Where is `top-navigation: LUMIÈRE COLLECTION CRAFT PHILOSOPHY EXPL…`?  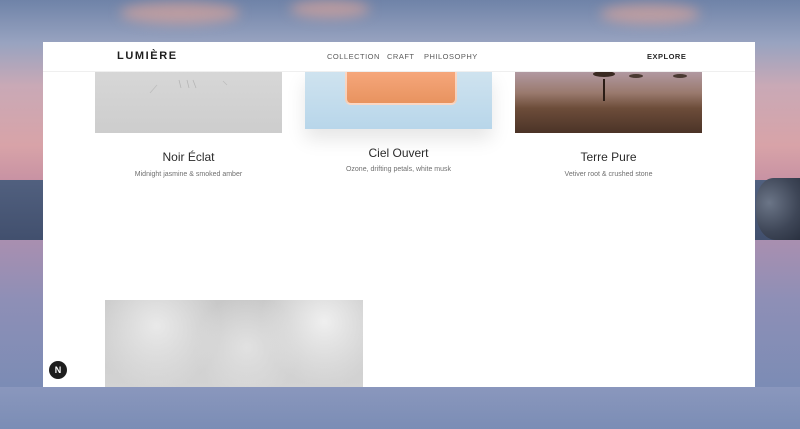 top-navigation: LUMIÈRE COLLECTION CRAFT PHILOSOPHY EXPL… is located at coordinates (399, 57).